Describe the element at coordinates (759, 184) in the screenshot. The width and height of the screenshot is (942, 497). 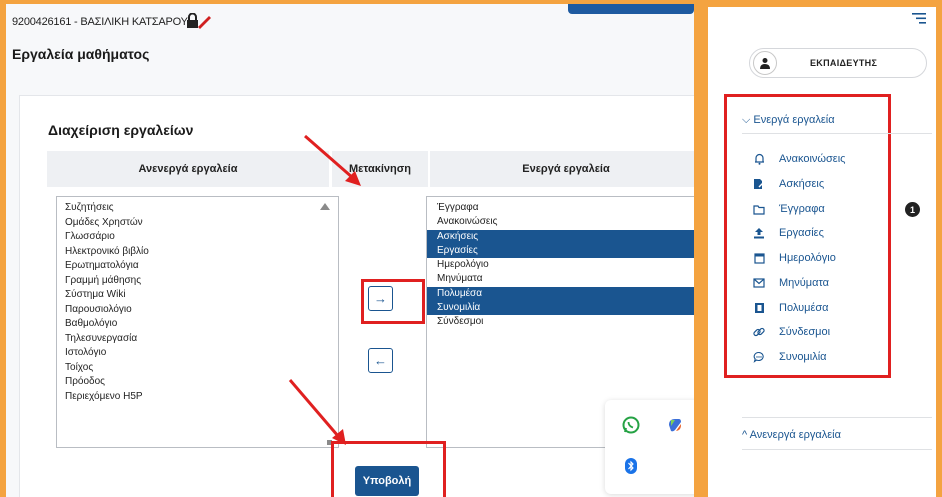
I see `edit-file-icon` at that location.